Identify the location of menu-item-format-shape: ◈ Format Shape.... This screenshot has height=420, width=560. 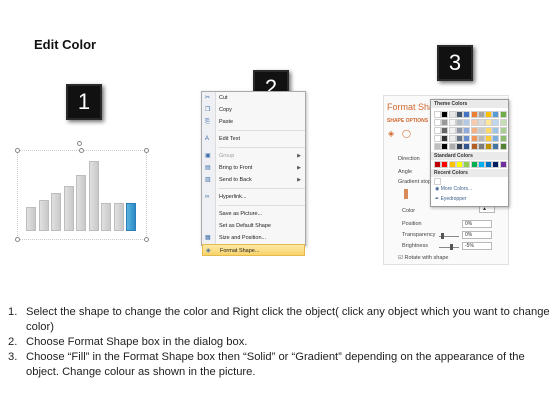
(253, 250).